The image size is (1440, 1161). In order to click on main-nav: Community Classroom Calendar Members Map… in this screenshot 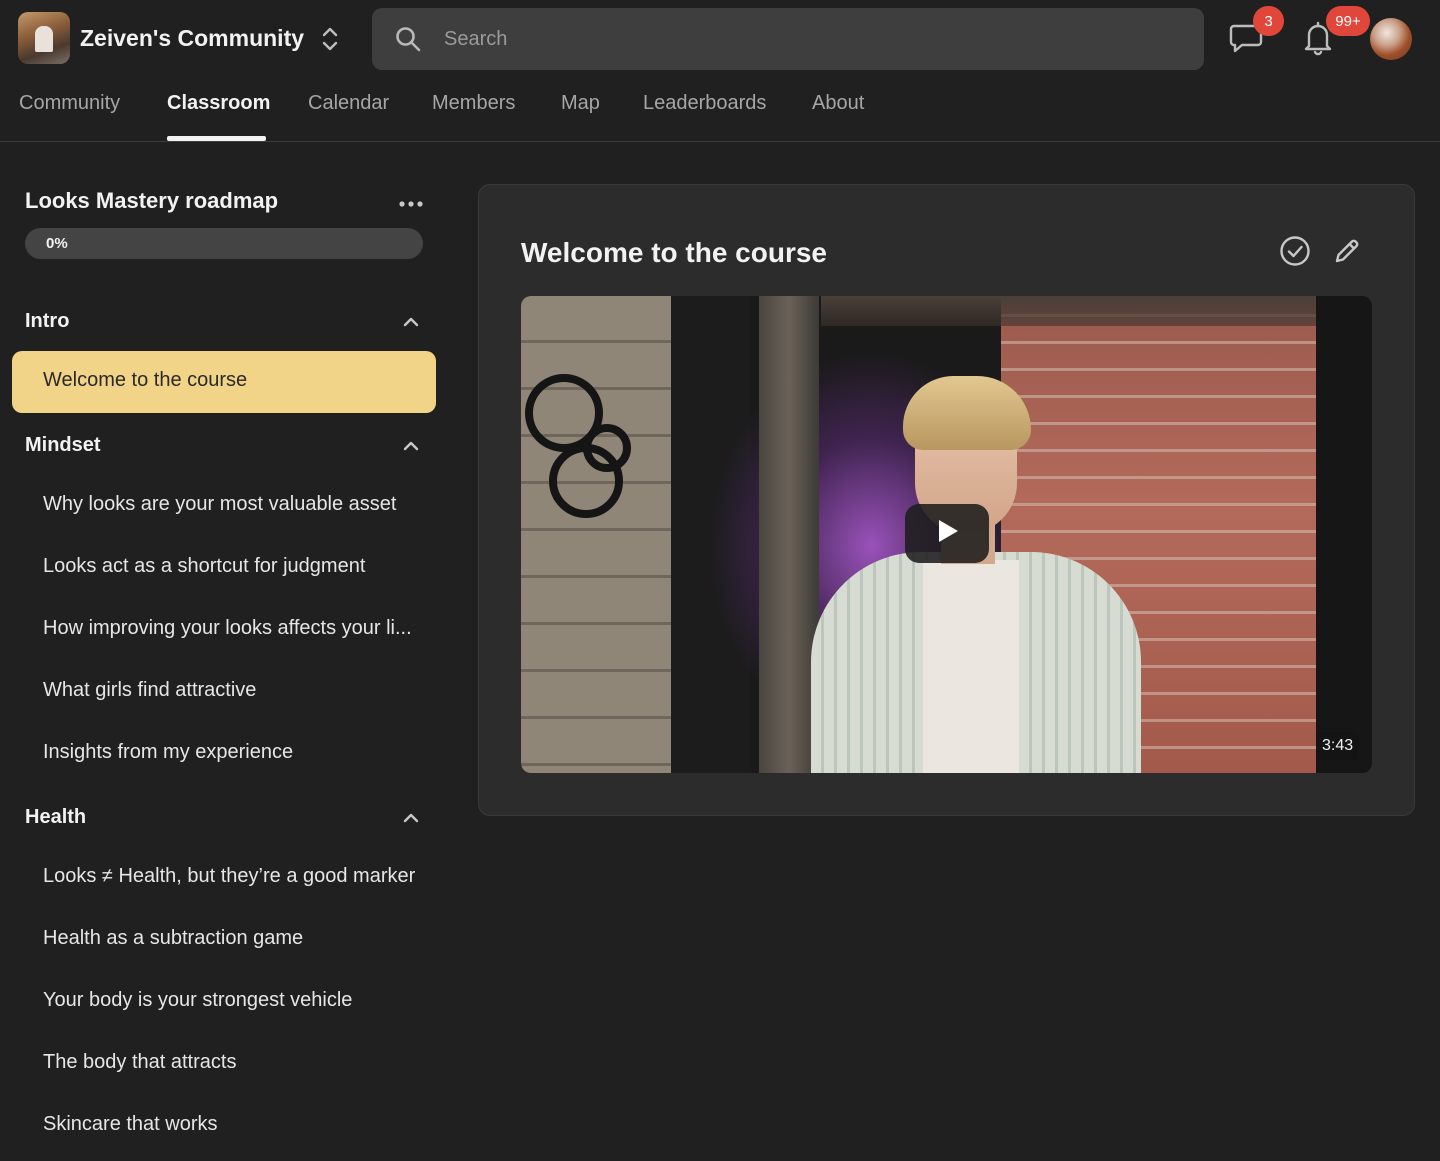, I will do `click(720, 112)`.